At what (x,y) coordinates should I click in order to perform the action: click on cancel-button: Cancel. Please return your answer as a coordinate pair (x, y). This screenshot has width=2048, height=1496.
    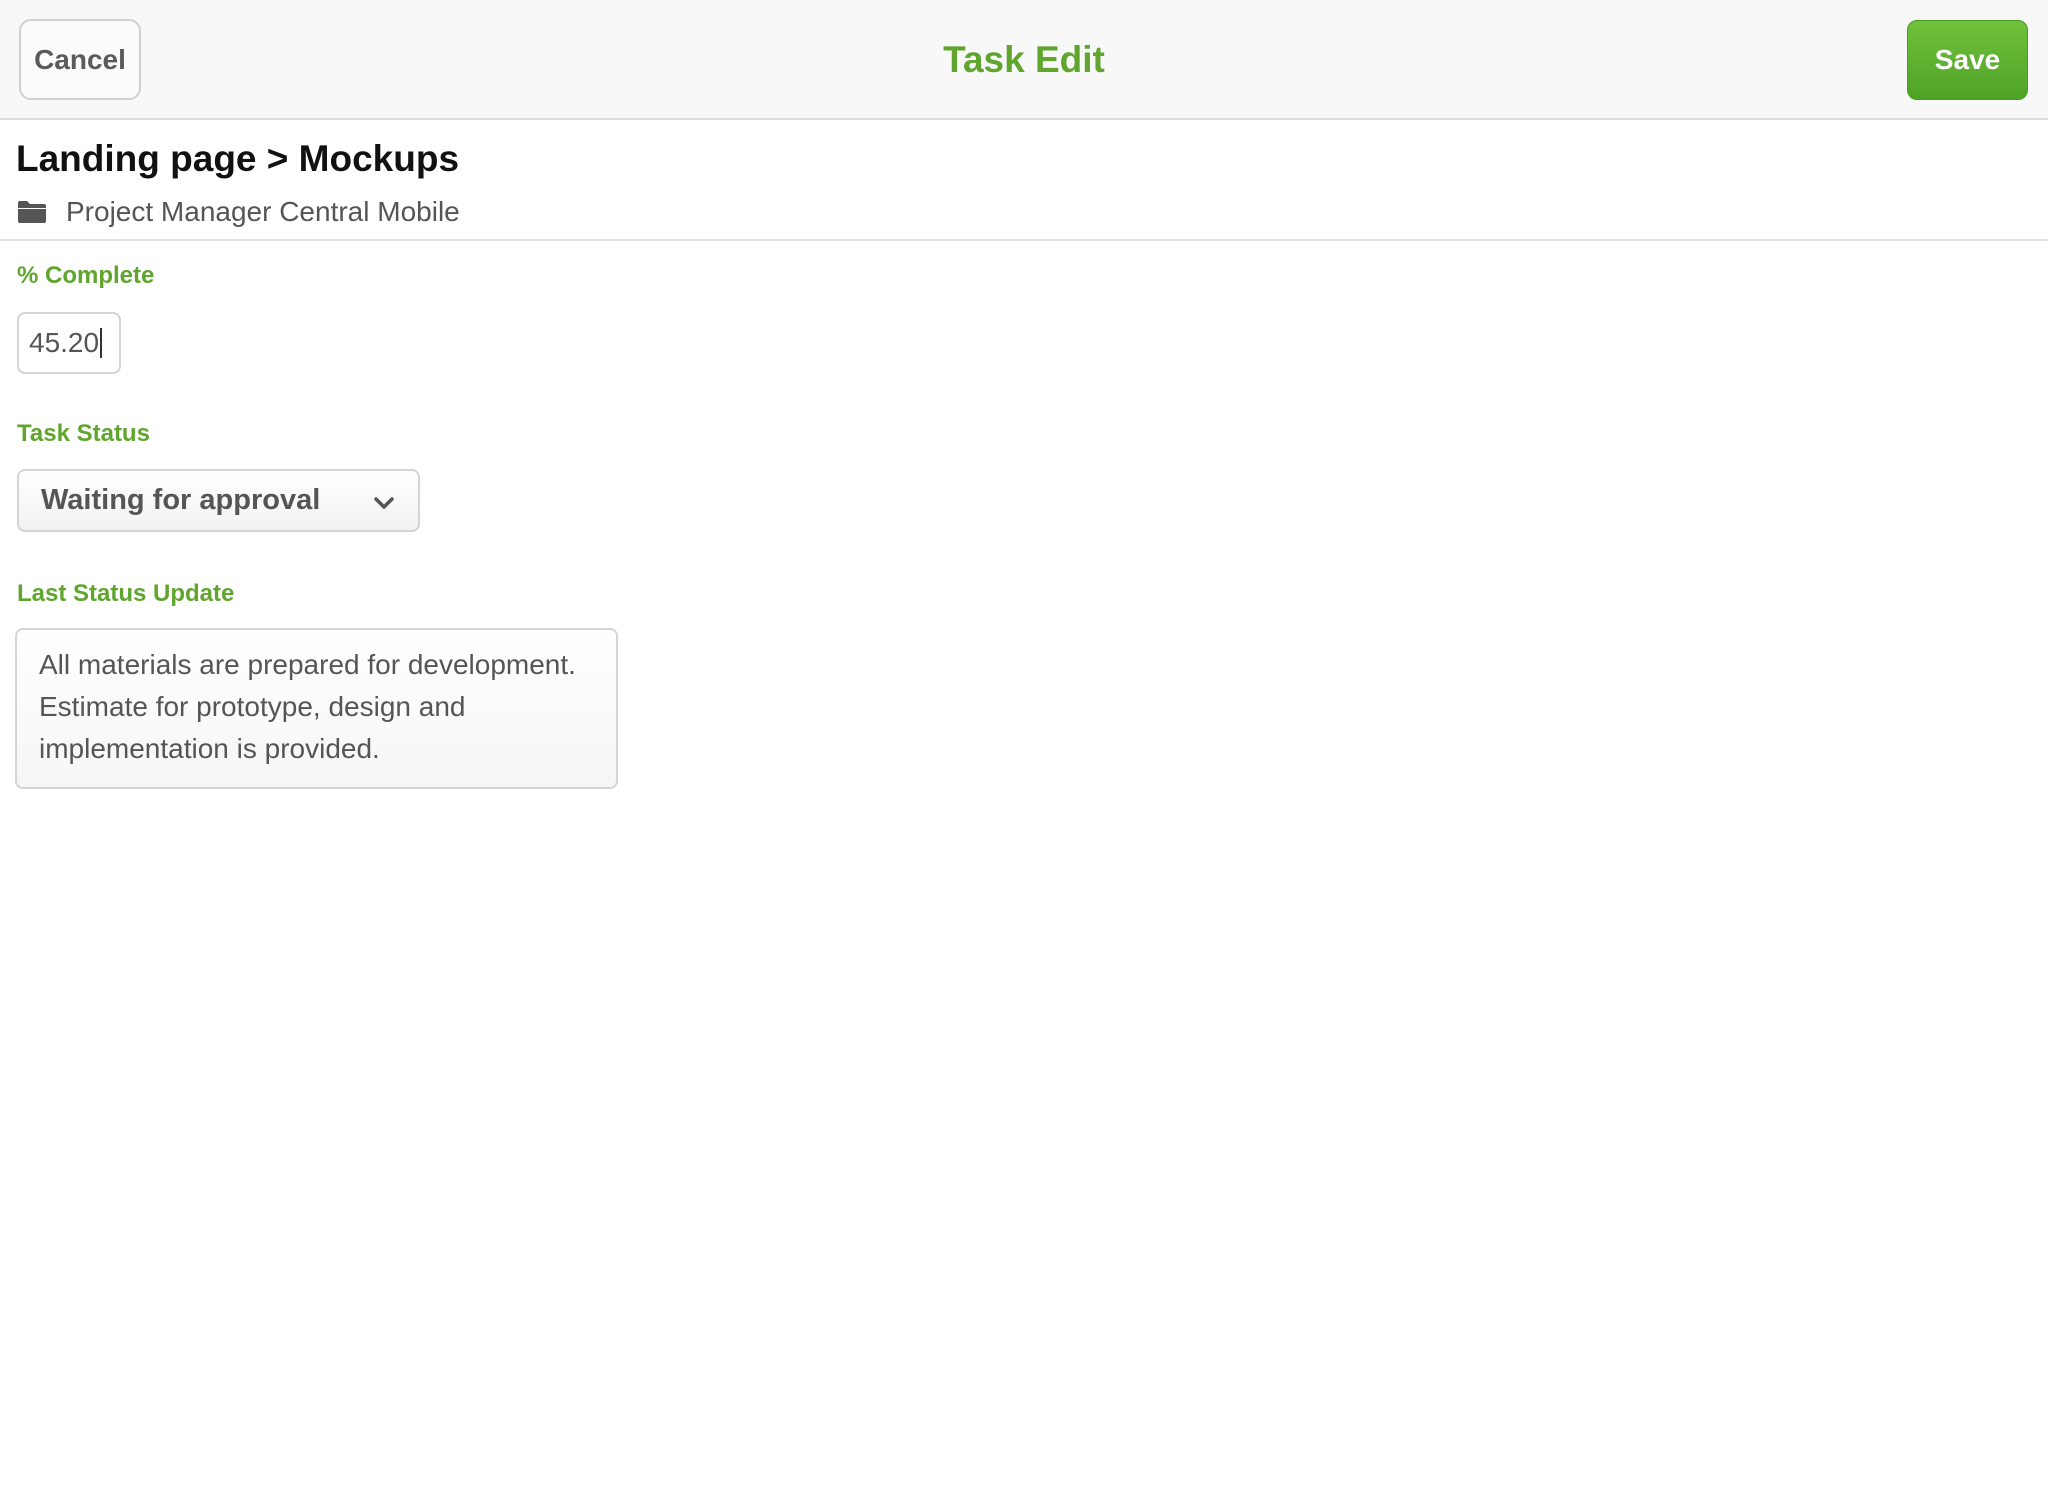
    Looking at the image, I should click on (80, 59).